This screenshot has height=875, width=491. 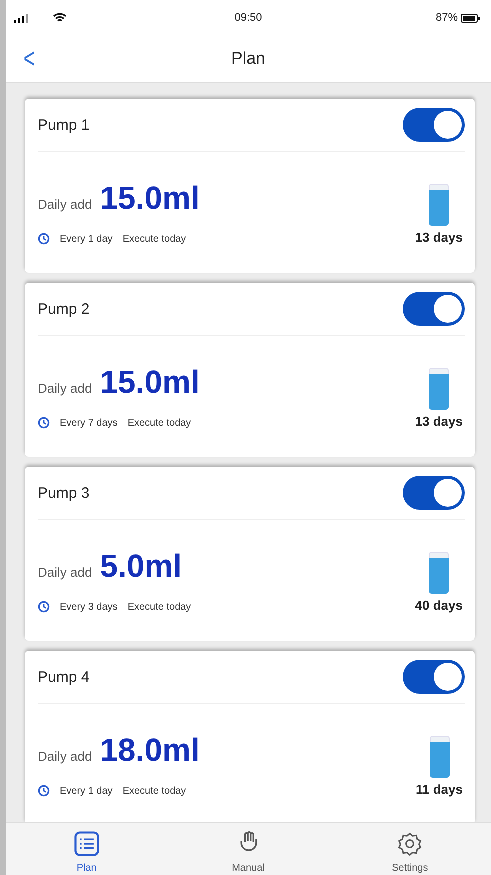 I want to click on days-remaining: 40 days, so click(x=439, y=605).